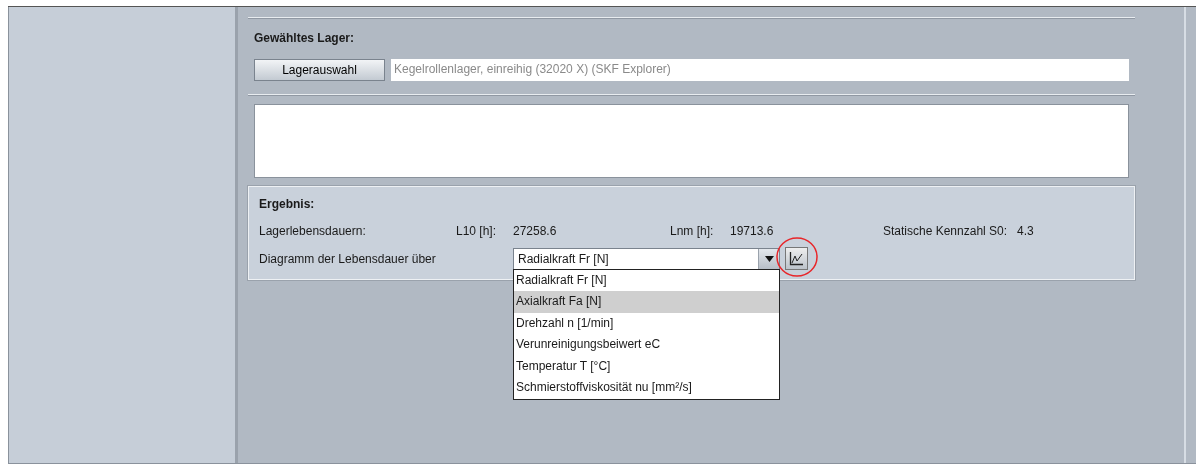  Describe the element at coordinates (348, 258) in the screenshot. I see `field-label: Diagramm der Lebensdauer über` at that location.